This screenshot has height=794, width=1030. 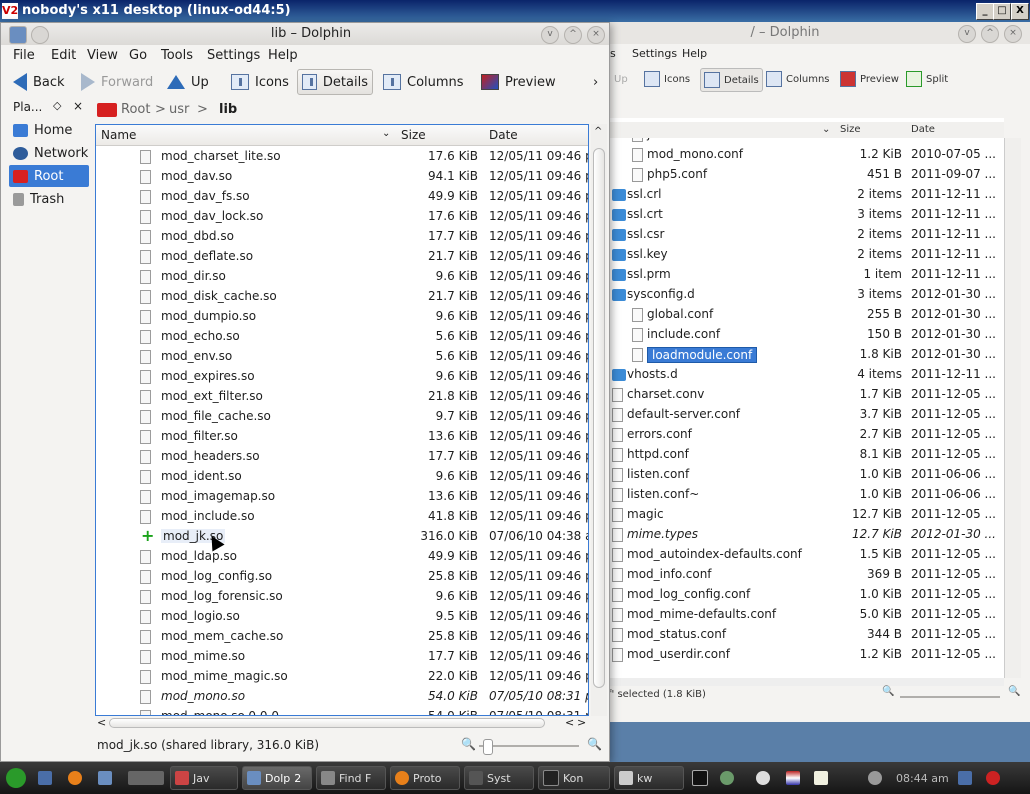 What do you see at coordinates (649, 778) in the screenshot?
I see `task-kwrite: kw` at bounding box center [649, 778].